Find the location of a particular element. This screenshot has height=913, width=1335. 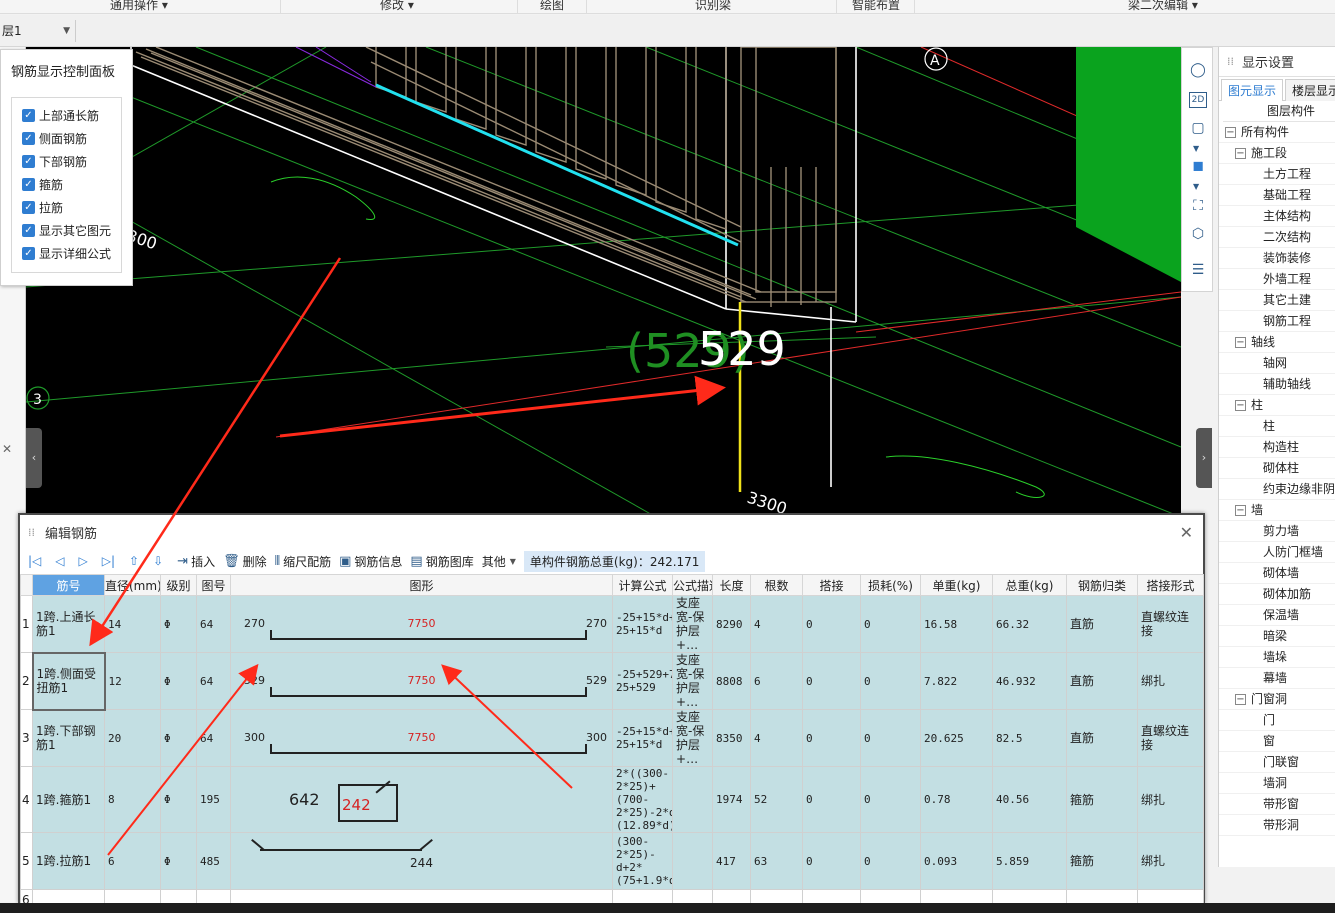

layer-tree-item: 钢筋工程 is located at coordinates (1277, 321).